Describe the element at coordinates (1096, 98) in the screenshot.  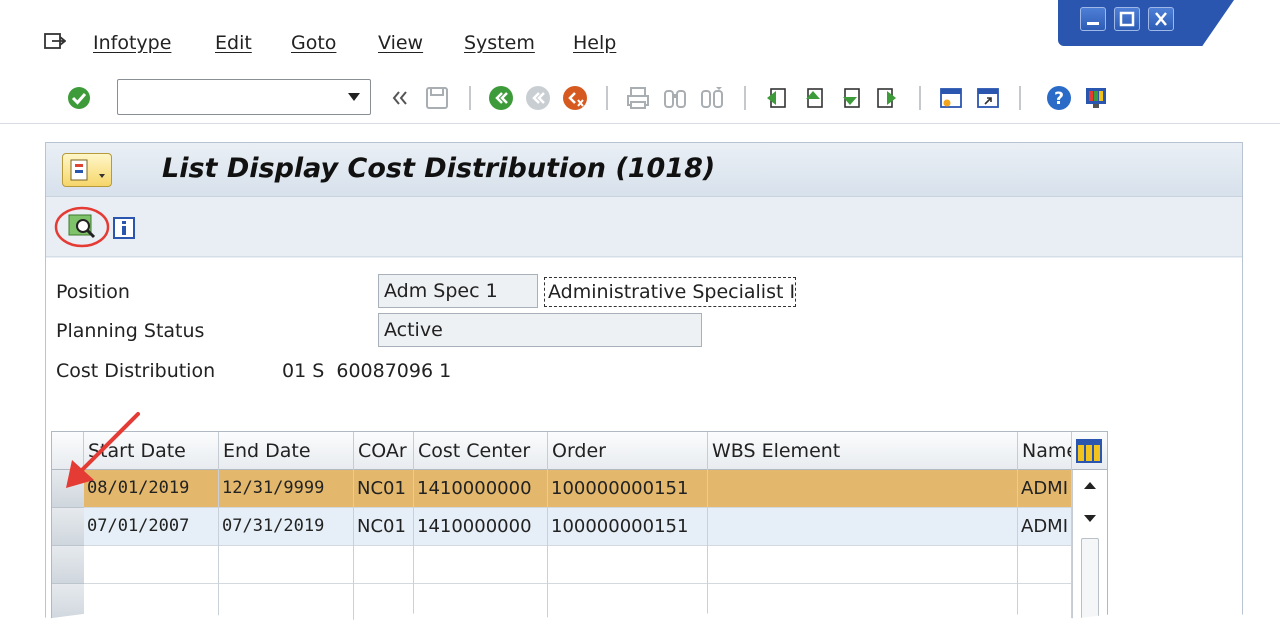
I see `customize-layout-icon` at that location.